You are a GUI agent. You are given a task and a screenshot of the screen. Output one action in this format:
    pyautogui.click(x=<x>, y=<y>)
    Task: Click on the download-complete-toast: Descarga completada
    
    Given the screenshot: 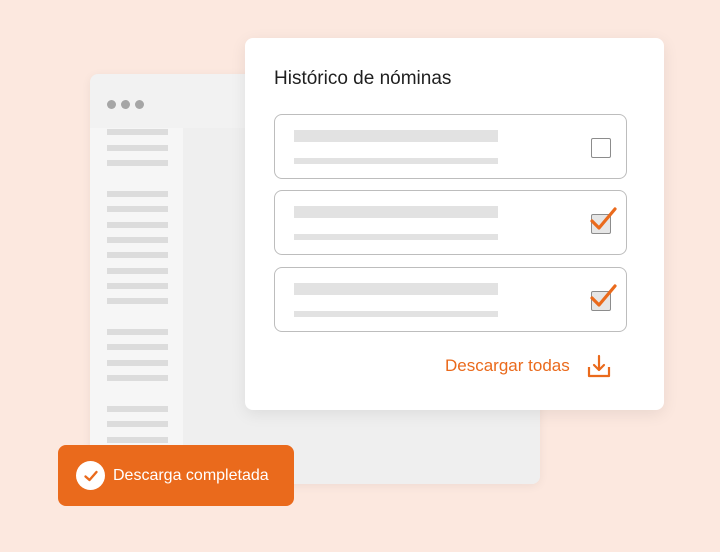 What is the action you would take?
    pyautogui.click(x=176, y=475)
    